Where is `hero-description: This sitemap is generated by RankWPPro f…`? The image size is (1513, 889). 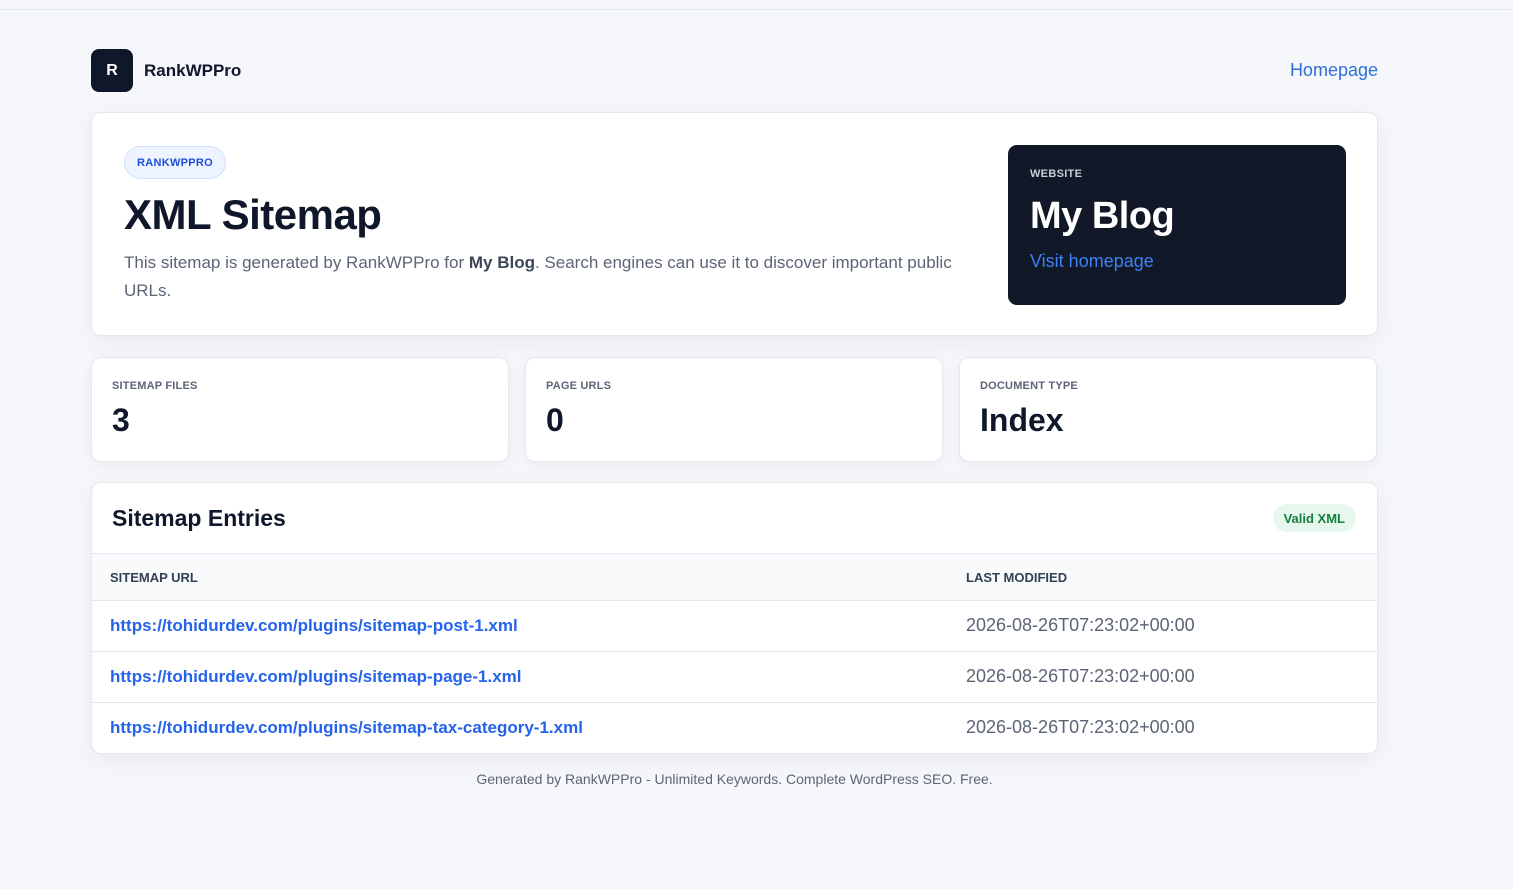 hero-description: This sitemap is generated by RankWPPro f… is located at coordinates (539, 277).